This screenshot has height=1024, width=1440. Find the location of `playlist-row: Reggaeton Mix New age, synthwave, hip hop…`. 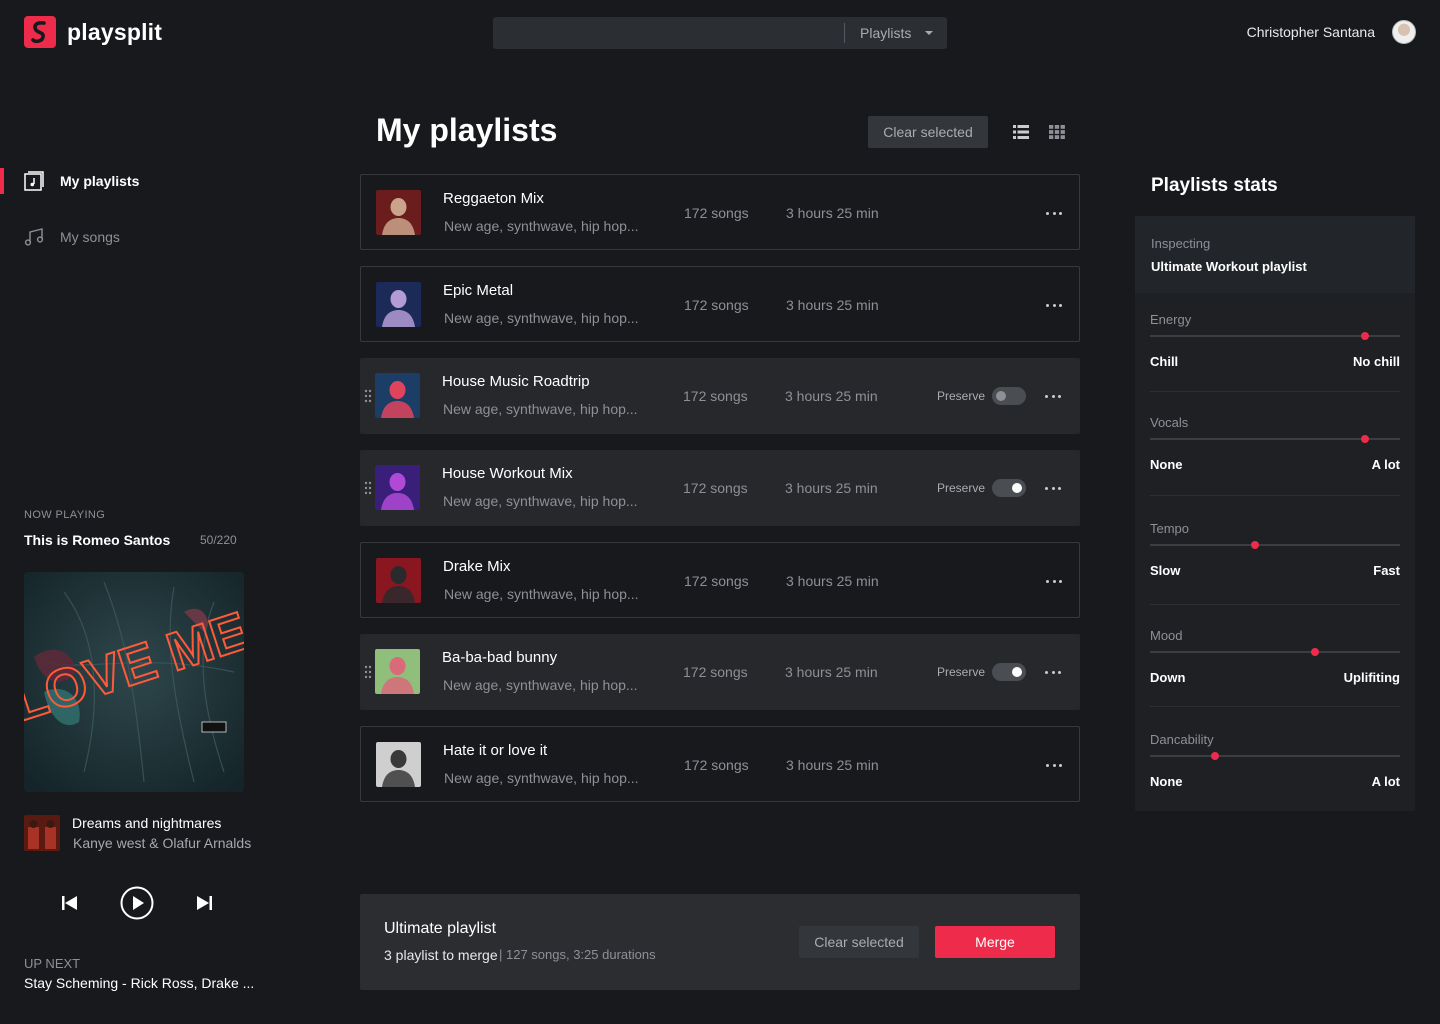

playlist-row: Reggaeton Mix New age, synthwave, hip hop… is located at coordinates (720, 212).